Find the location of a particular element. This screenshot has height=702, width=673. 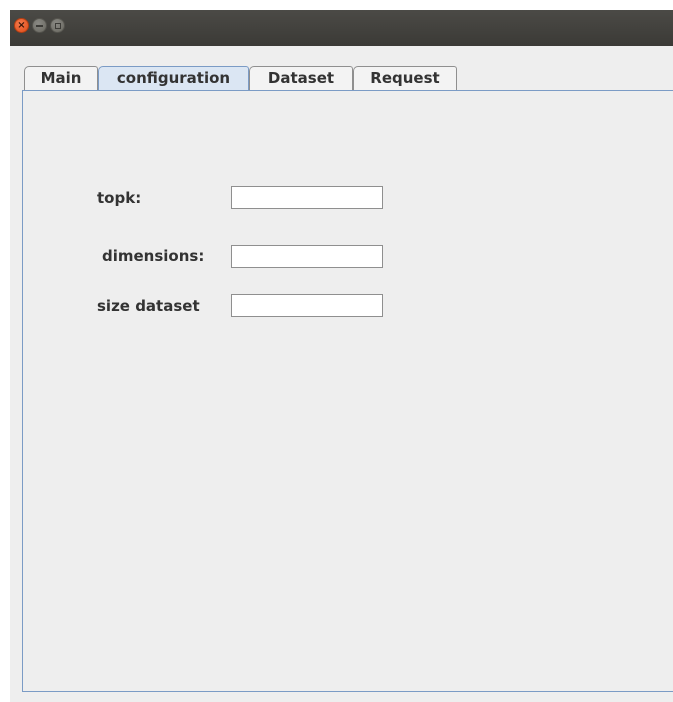

maximize-icon is located at coordinates (57, 25).